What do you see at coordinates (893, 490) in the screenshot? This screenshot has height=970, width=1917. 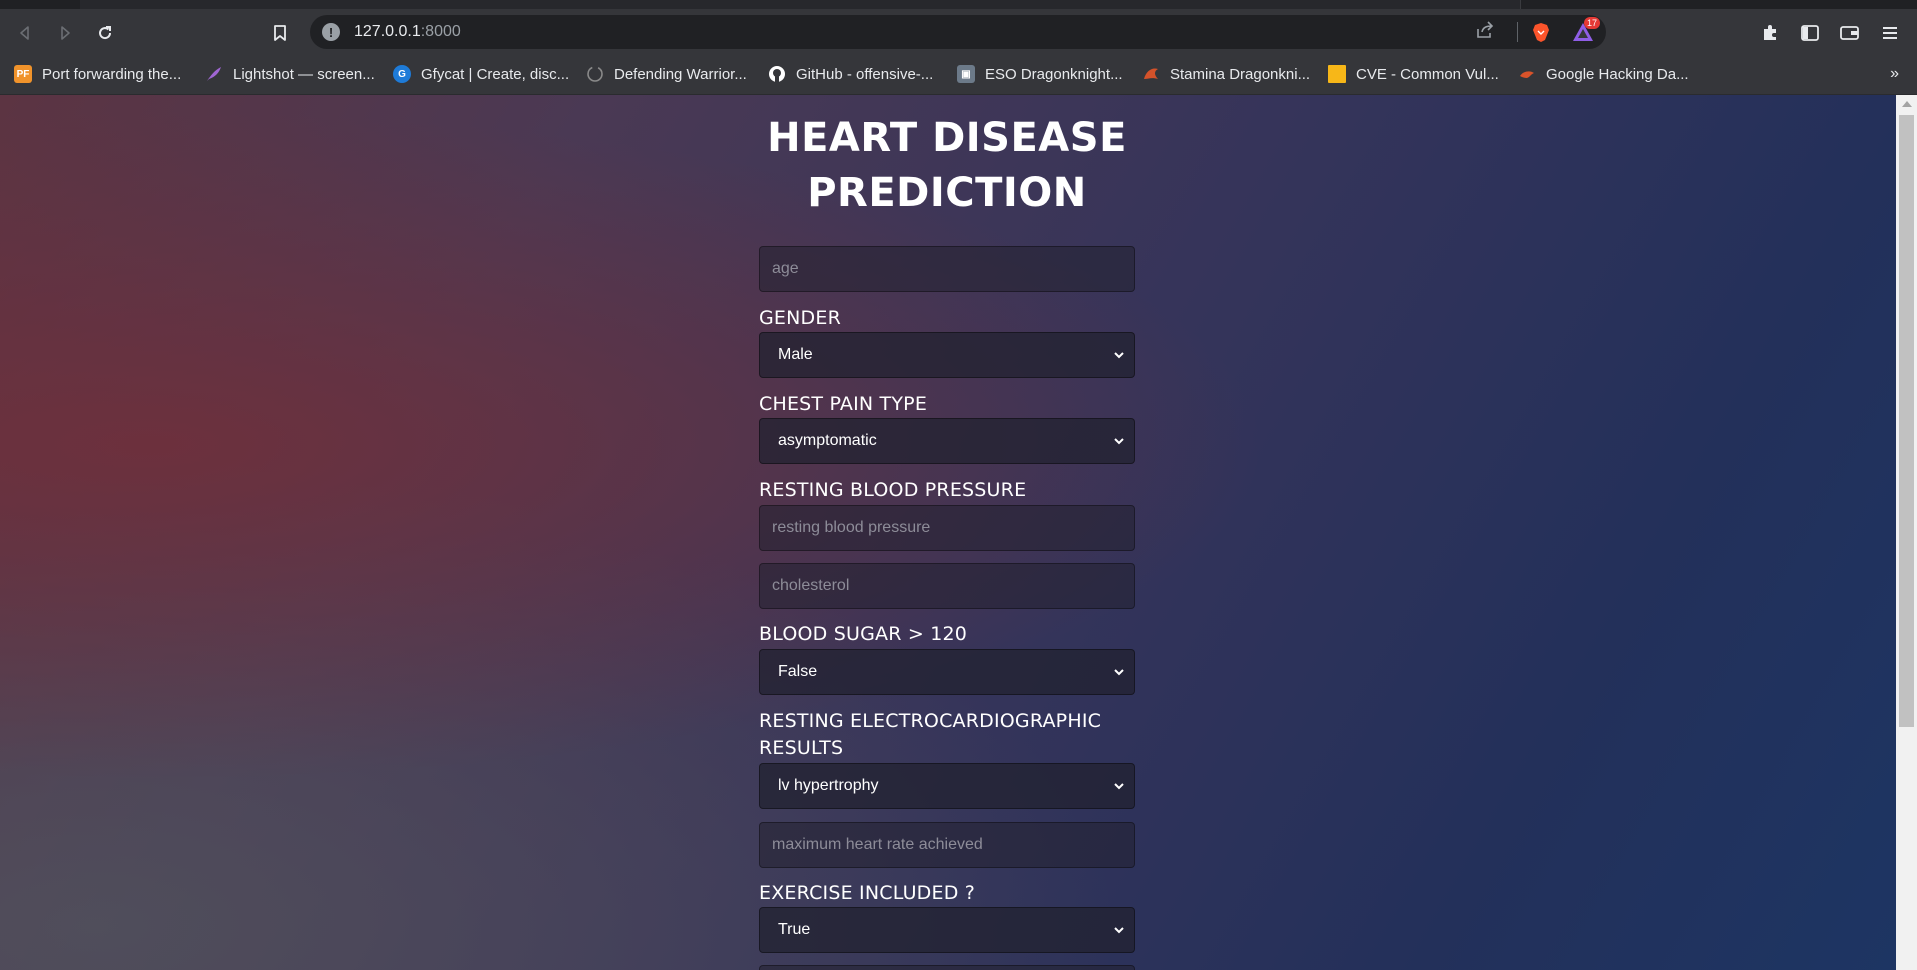 I see `blood-pressure-label: RESTING BLOOD PRESSURE` at bounding box center [893, 490].